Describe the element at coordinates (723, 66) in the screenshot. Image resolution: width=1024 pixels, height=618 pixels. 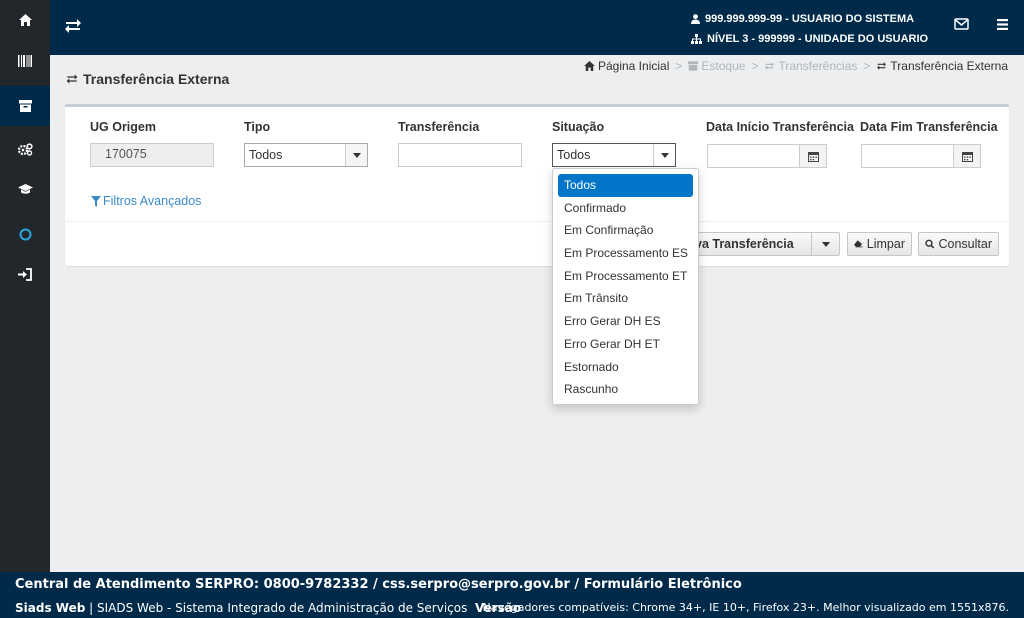
I see `breadcrumb-label: Estoque` at that location.